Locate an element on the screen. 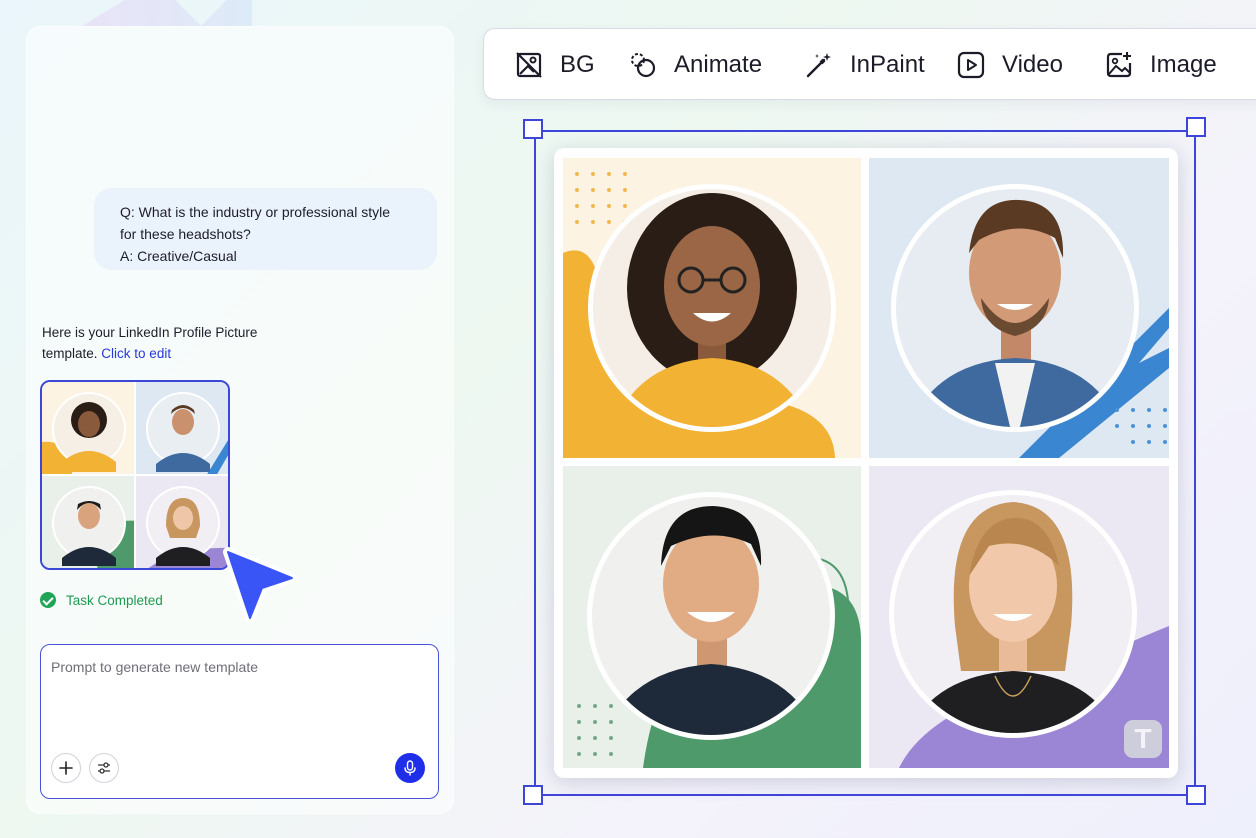 This screenshot has height=838, width=1256. tool-bg: BG is located at coordinates (554, 65).